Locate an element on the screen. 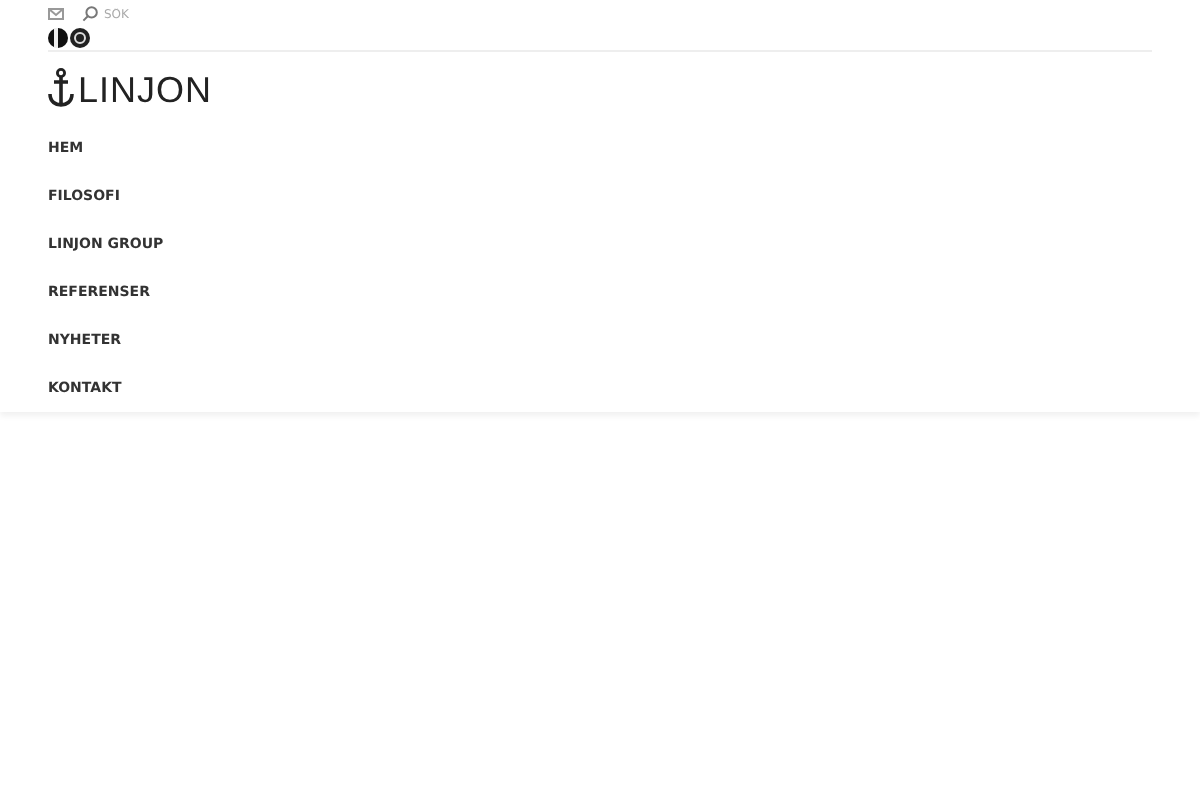 This screenshot has height=800, width=1200. logo-text: LINJON is located at coordinates (145, 91).